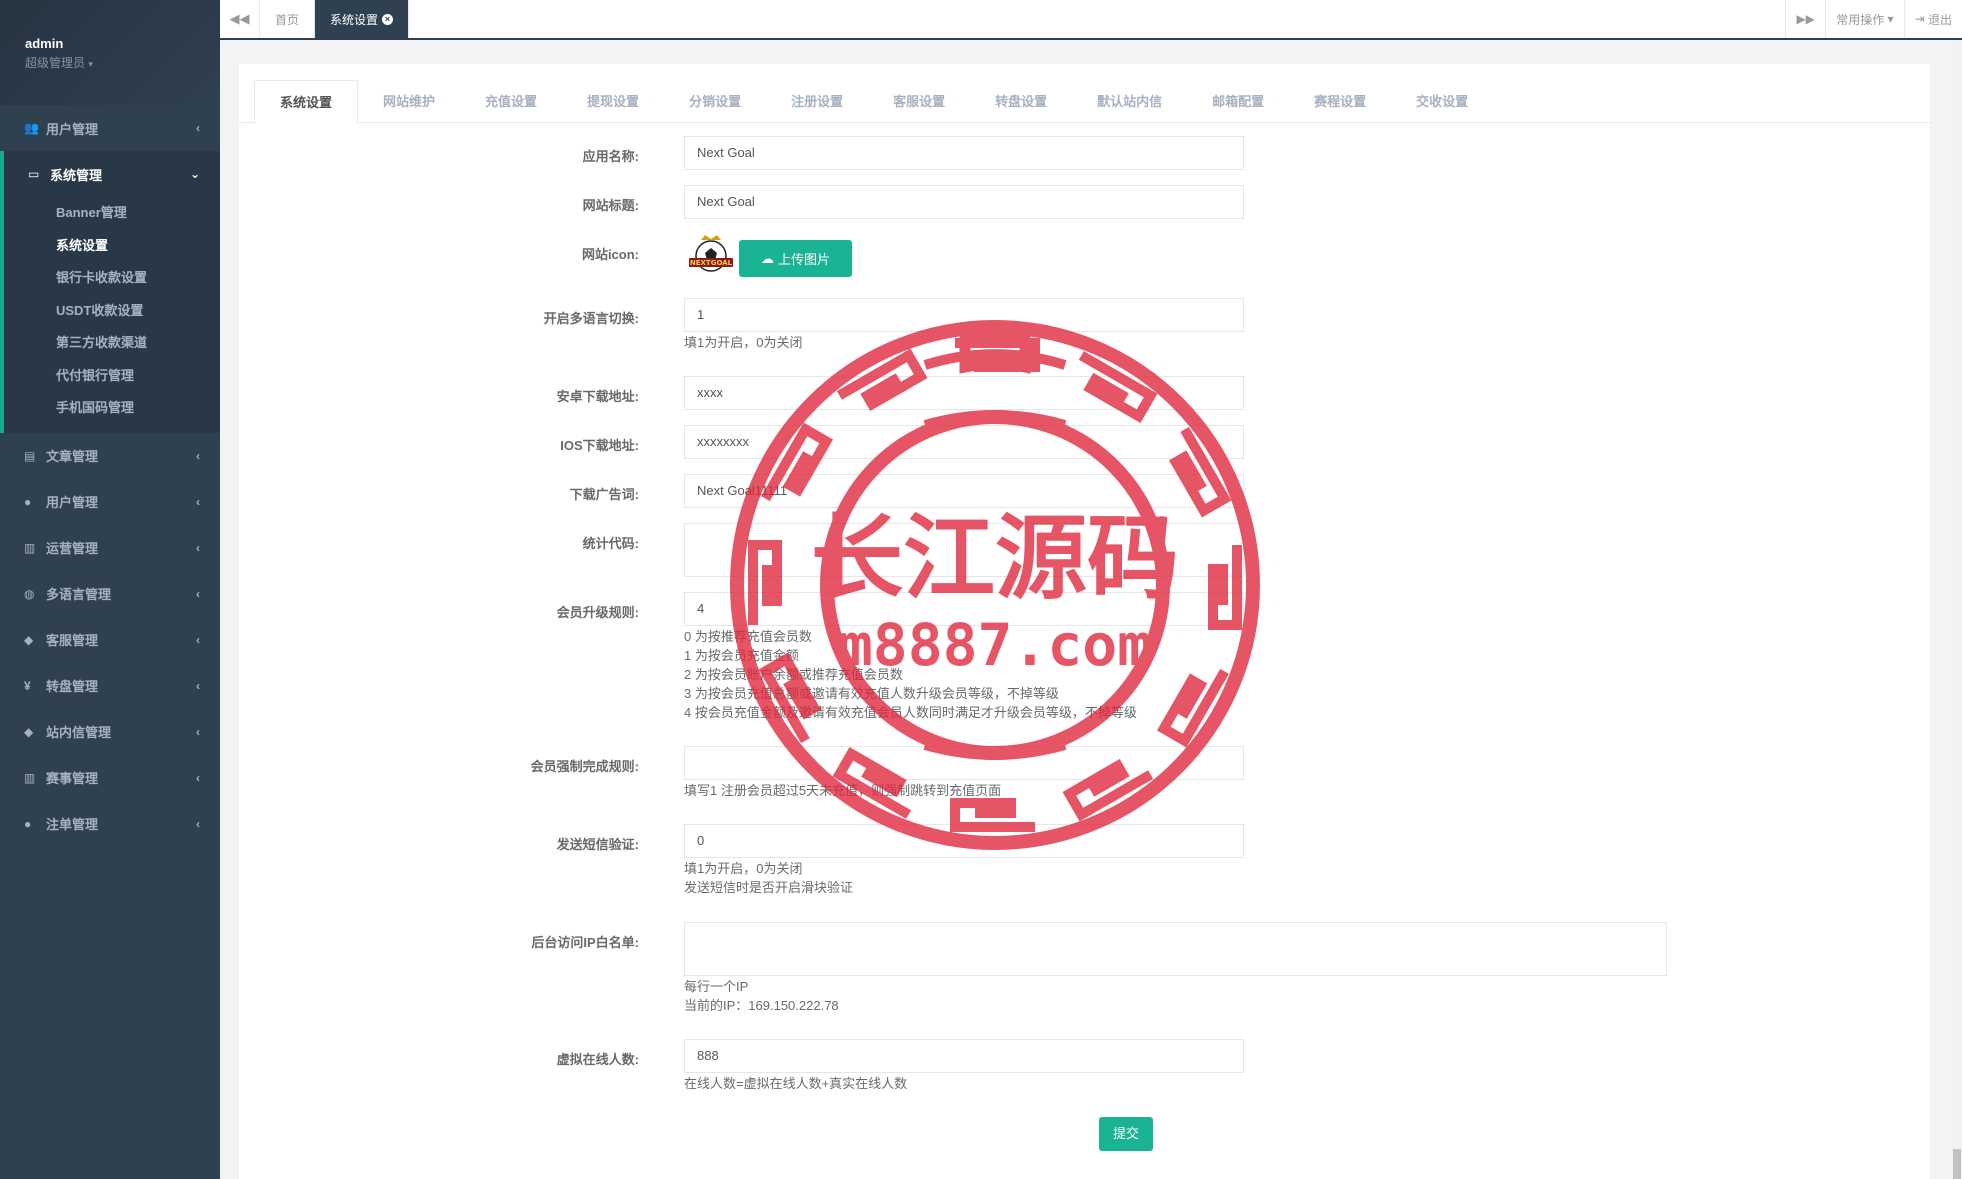 The image size is (1962, 1179). I want to click on common-ops-dropdown: 常用操作 ▾, so click(1864, 19).